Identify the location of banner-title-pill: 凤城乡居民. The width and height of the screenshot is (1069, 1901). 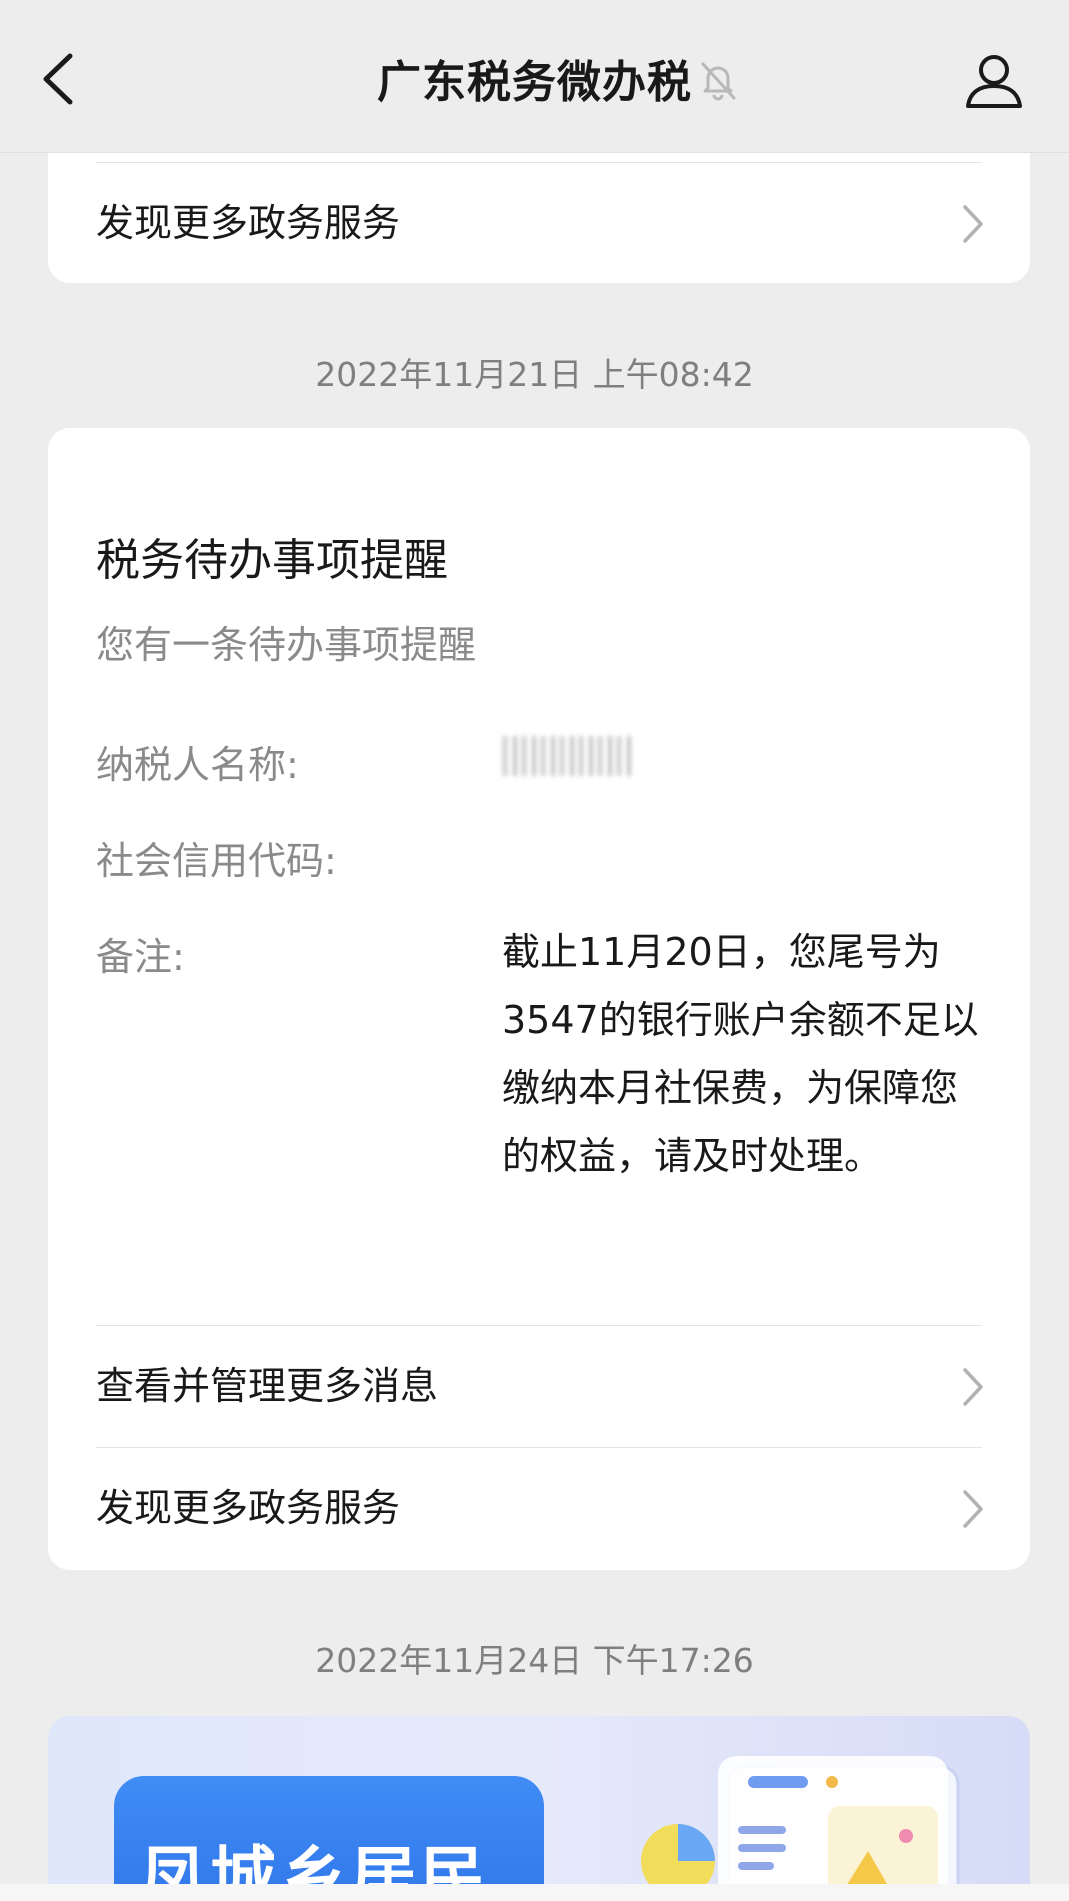
(329, 1838).